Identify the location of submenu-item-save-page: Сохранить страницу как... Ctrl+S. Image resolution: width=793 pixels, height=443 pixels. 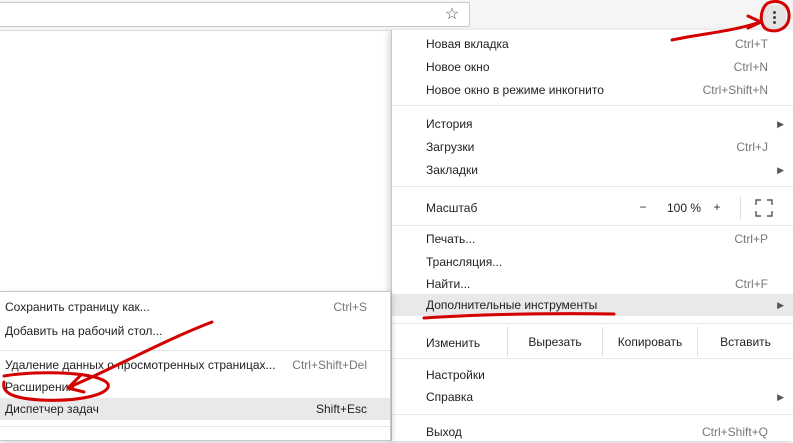
(195, 307).